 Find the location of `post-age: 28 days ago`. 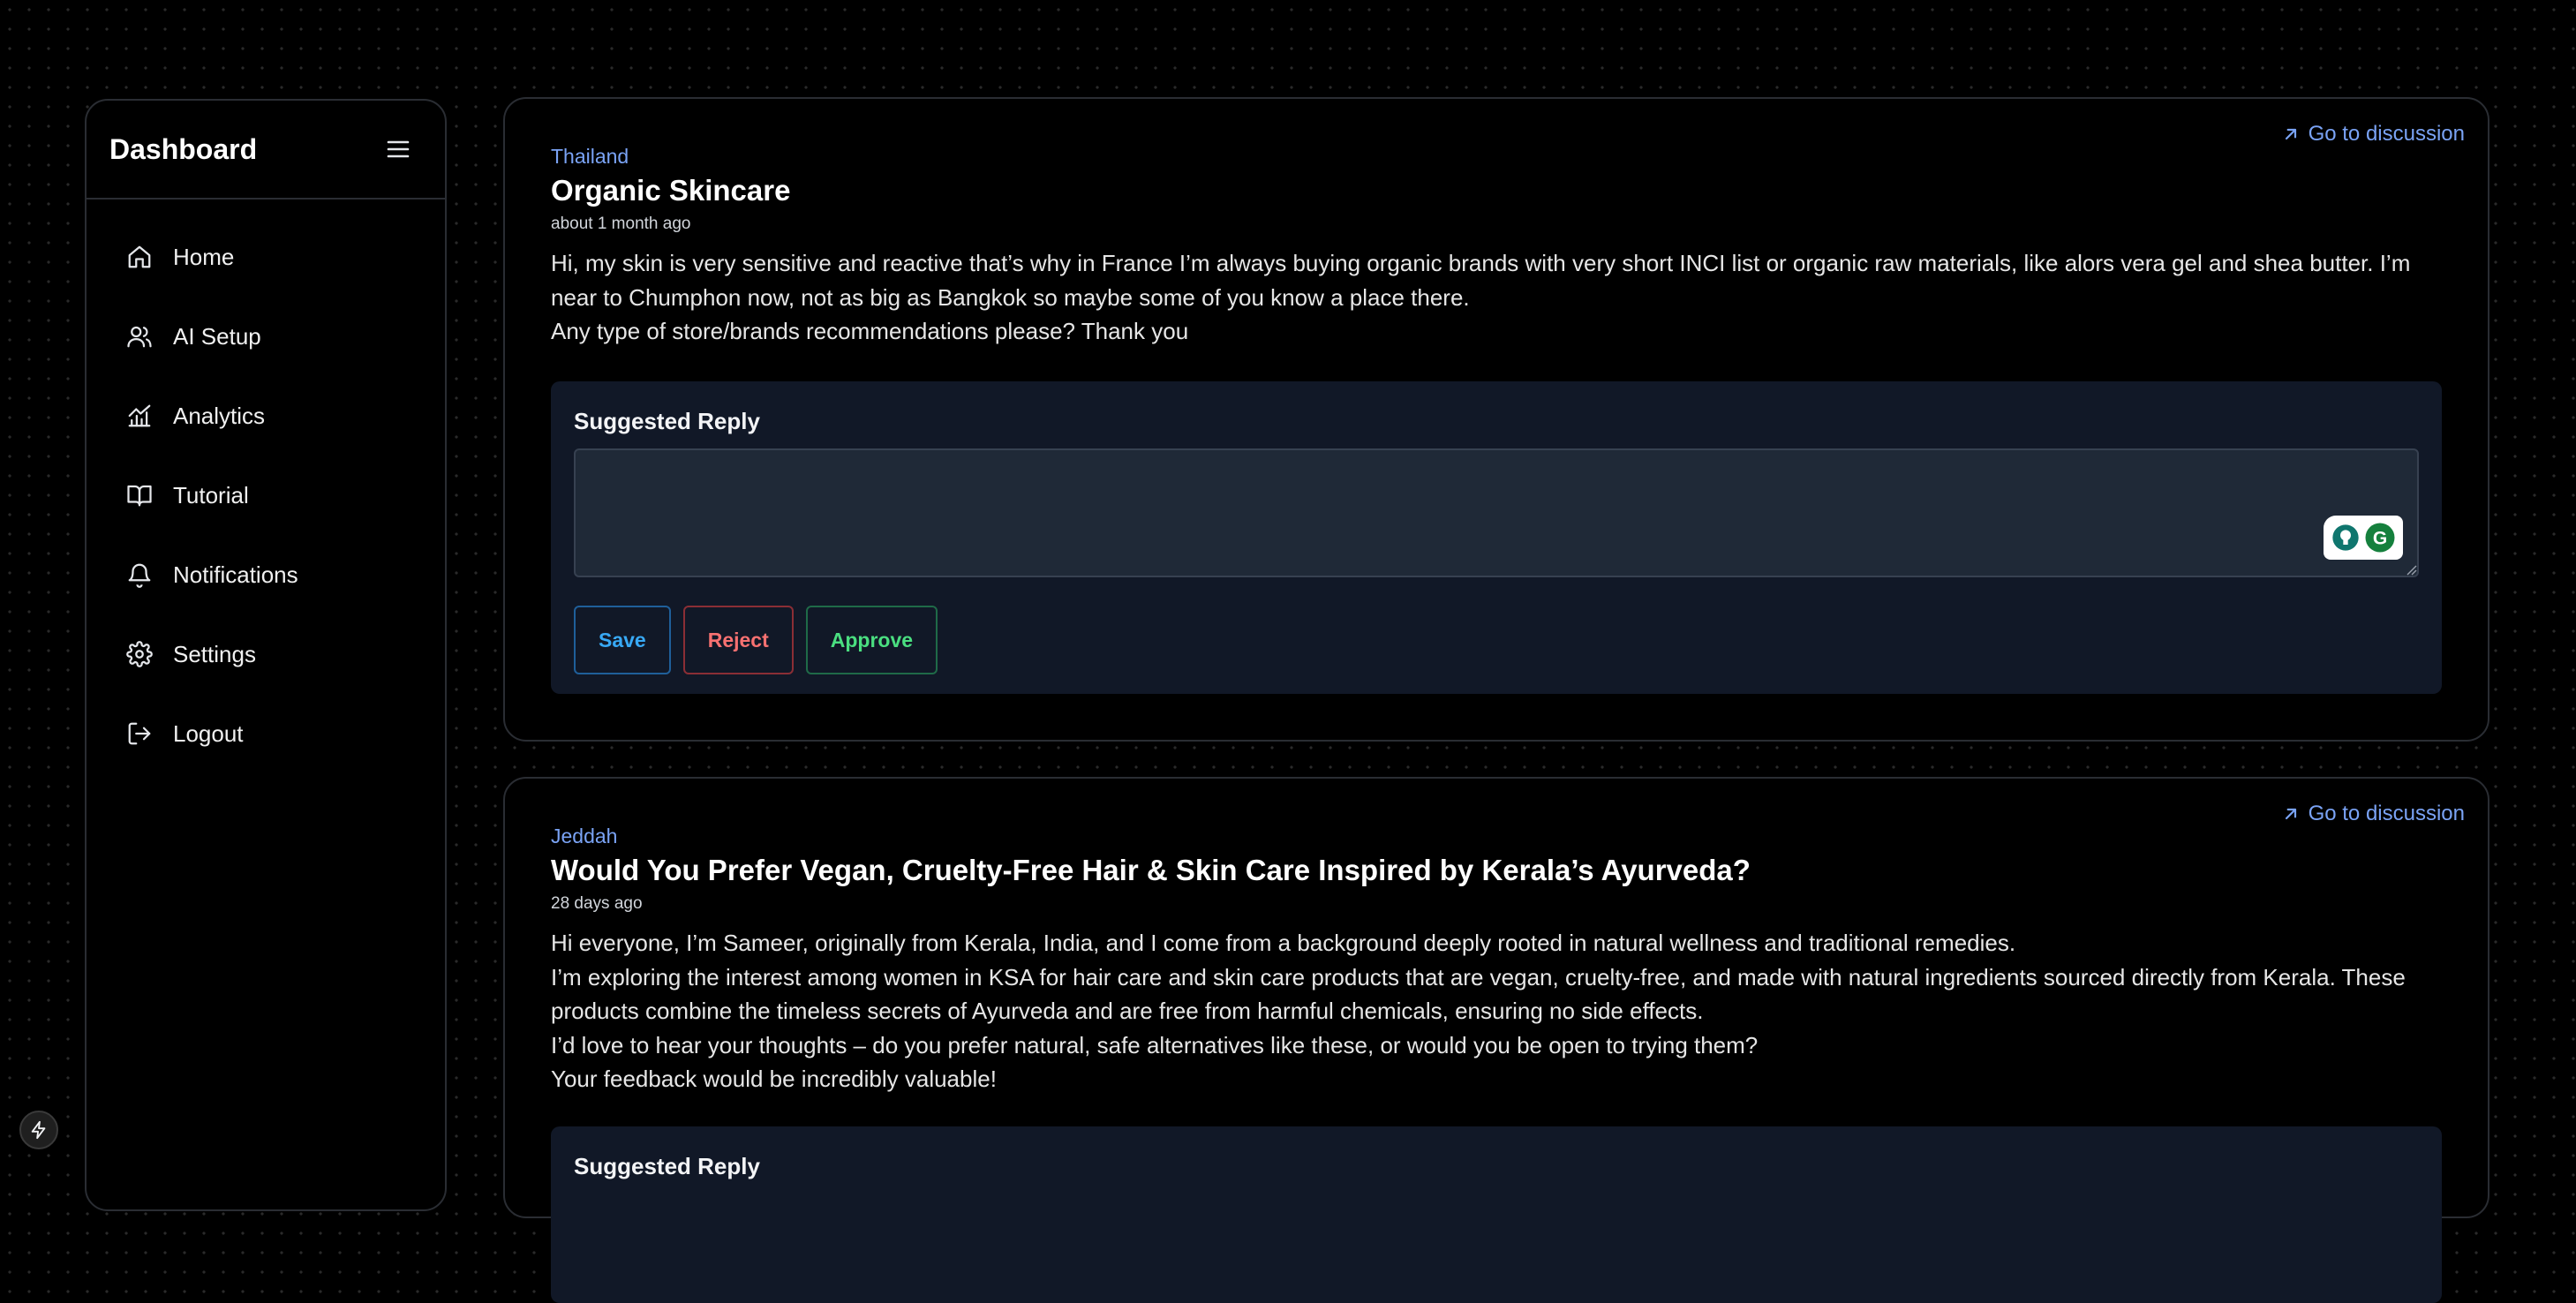

post-age: 28 days ago is located at coordinates (597, 903).